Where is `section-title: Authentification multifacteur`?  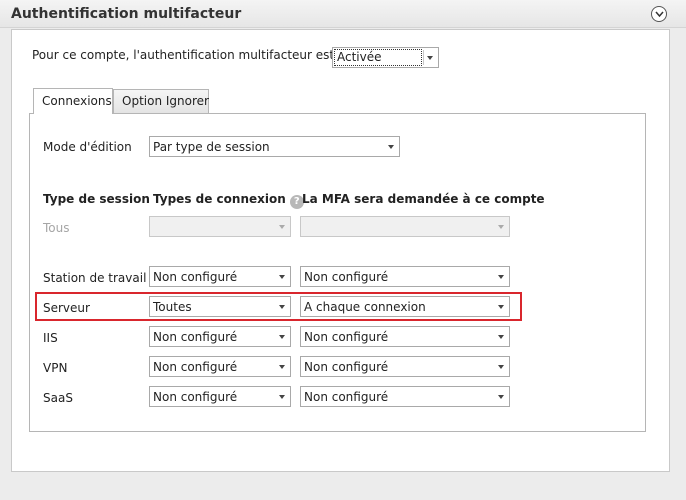 section-title: Authentification multifacteur is located at coordinates (126, 14).